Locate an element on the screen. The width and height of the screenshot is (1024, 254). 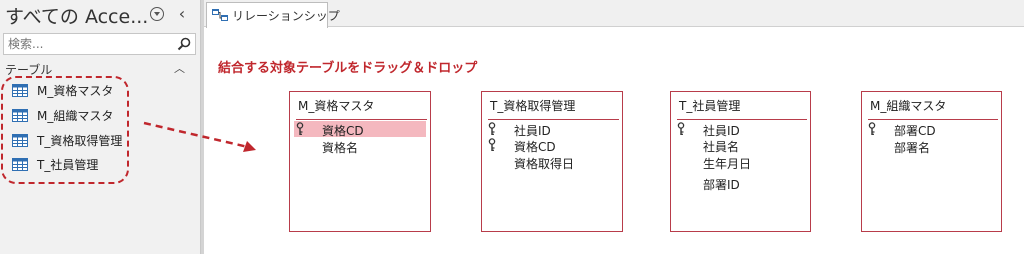
tables-group-header: テーブル ︿ is located at coordinates (100, 68).